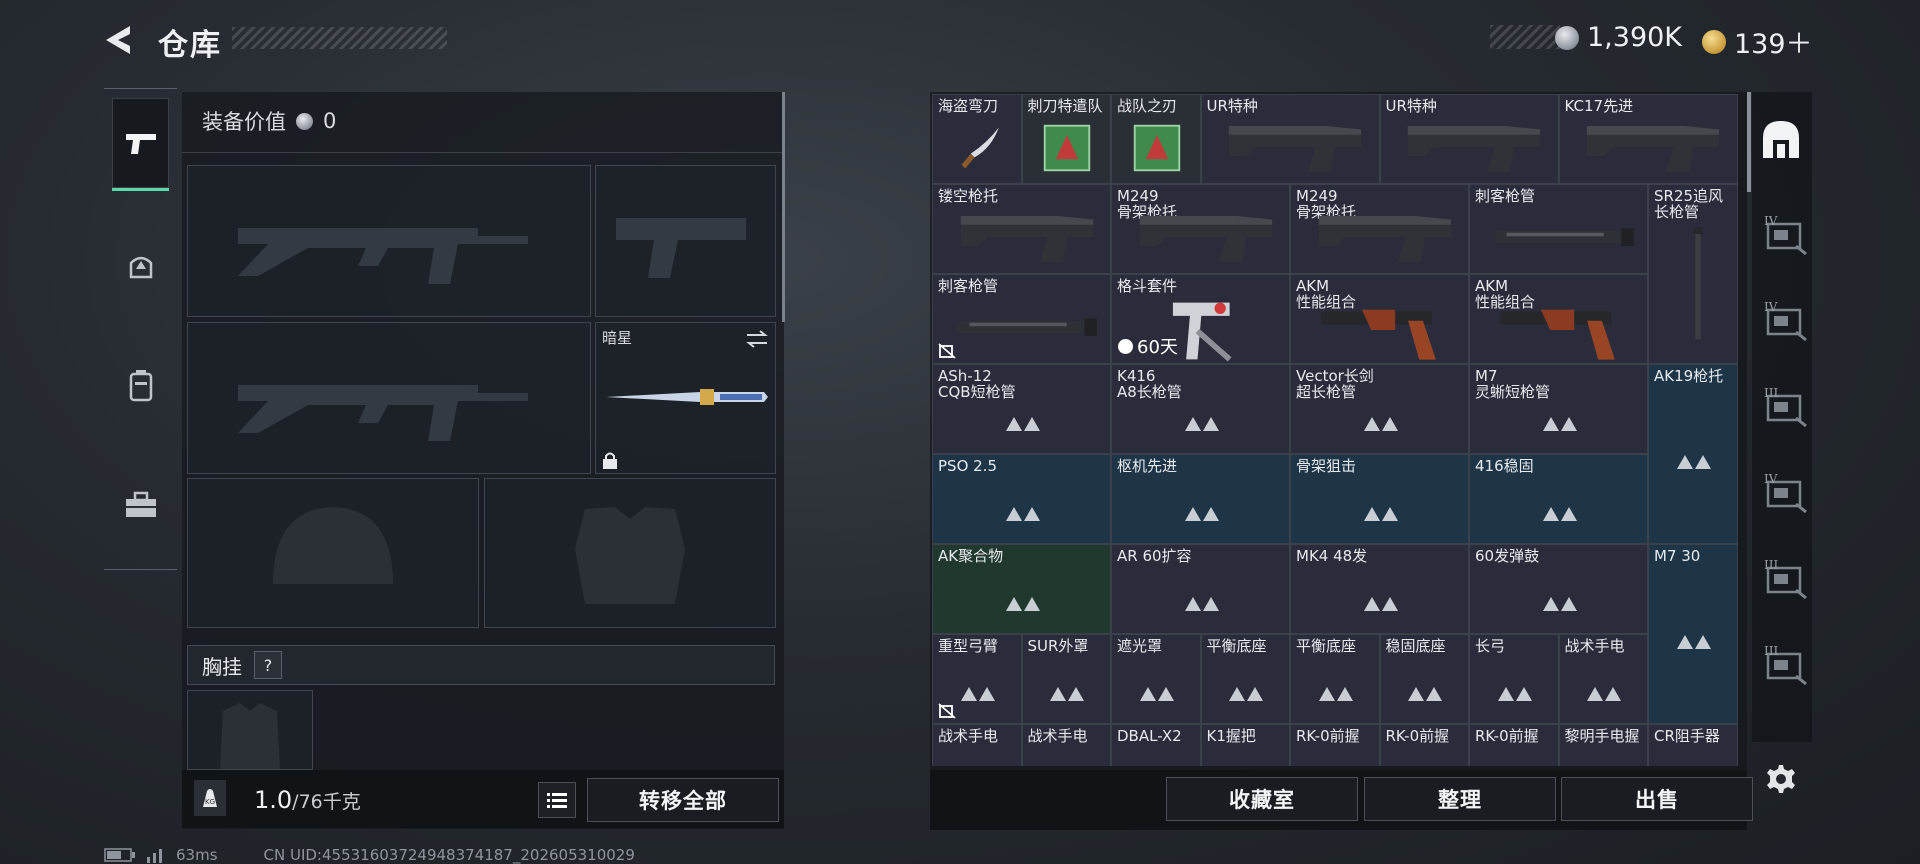 The height and width of the screenshot is (864, 1920). What do you see at coordinates (685, 241) in the screenshot?
I see `pistol-slot` at bounding box center [685, 241].